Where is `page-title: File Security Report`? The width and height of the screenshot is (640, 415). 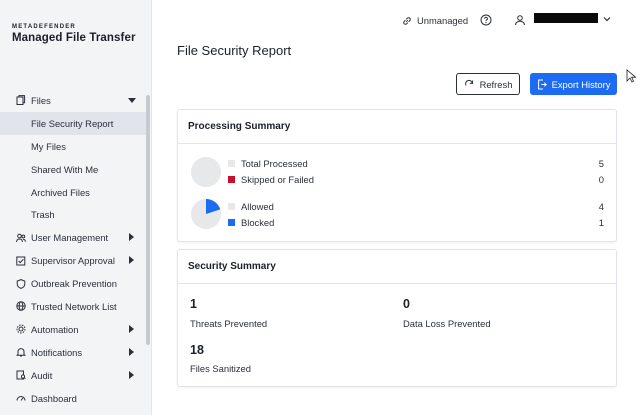 page-title: File Security Report is located at coordinates (234, 50).